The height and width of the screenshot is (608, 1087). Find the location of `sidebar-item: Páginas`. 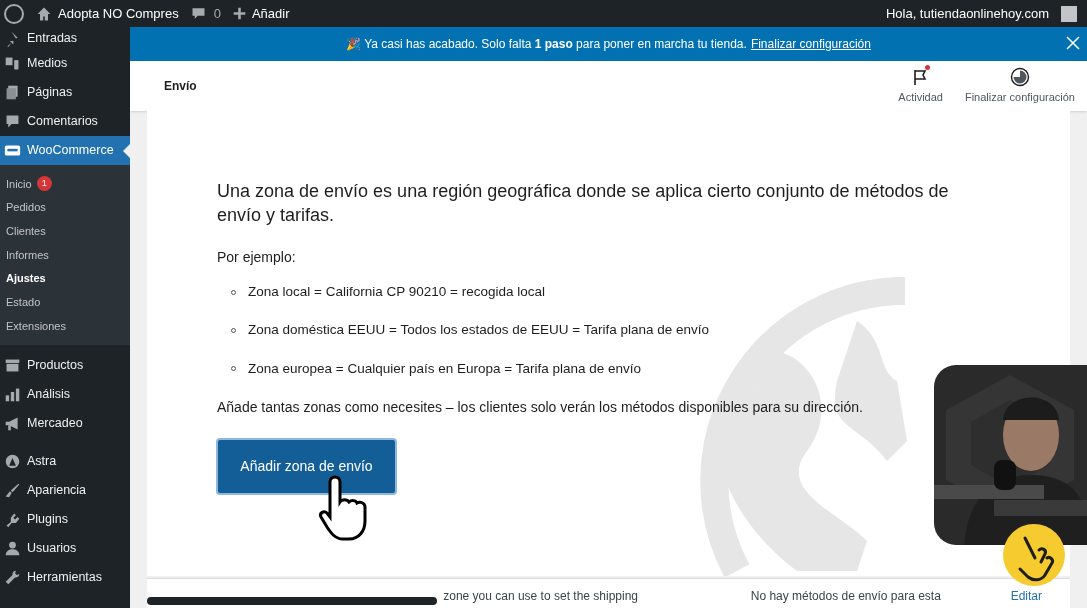

sidebar-item: Páginas is located at coordinates (65, 92).